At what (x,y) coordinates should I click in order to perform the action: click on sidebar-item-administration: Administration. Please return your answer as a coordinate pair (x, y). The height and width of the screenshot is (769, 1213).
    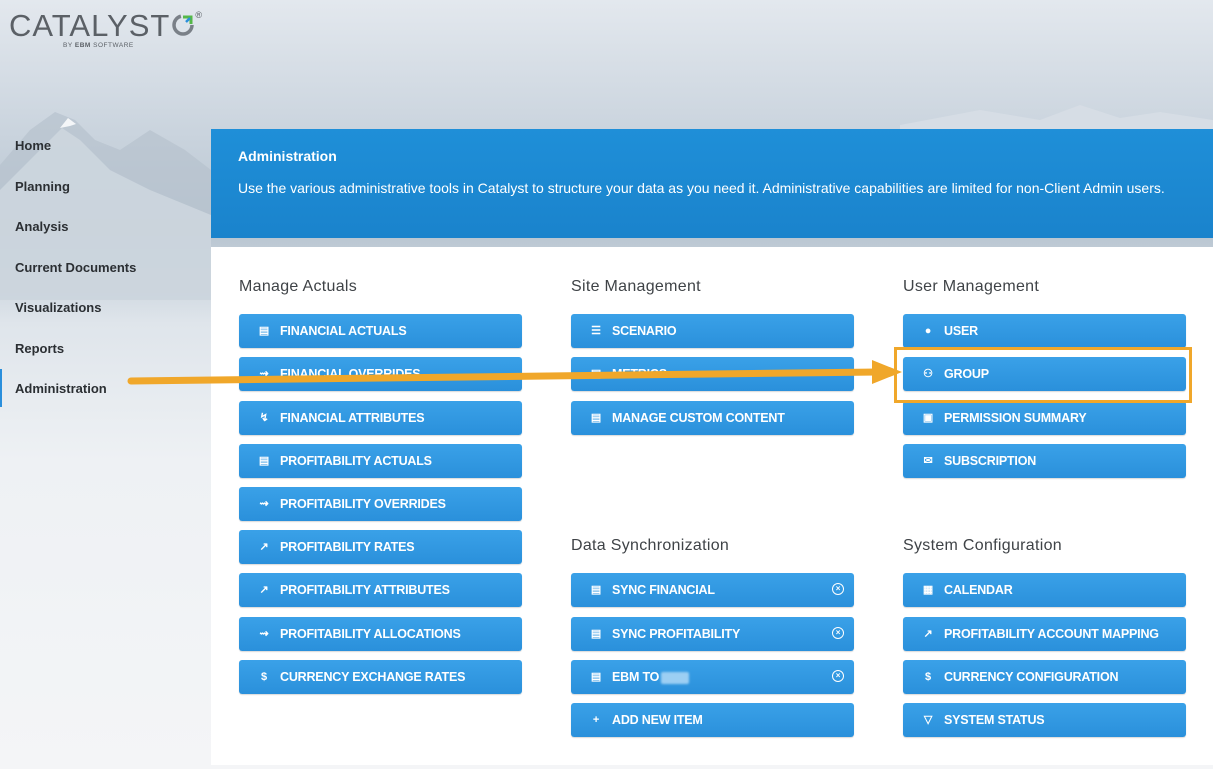
    Looking at the image, I should click on (100, 389).